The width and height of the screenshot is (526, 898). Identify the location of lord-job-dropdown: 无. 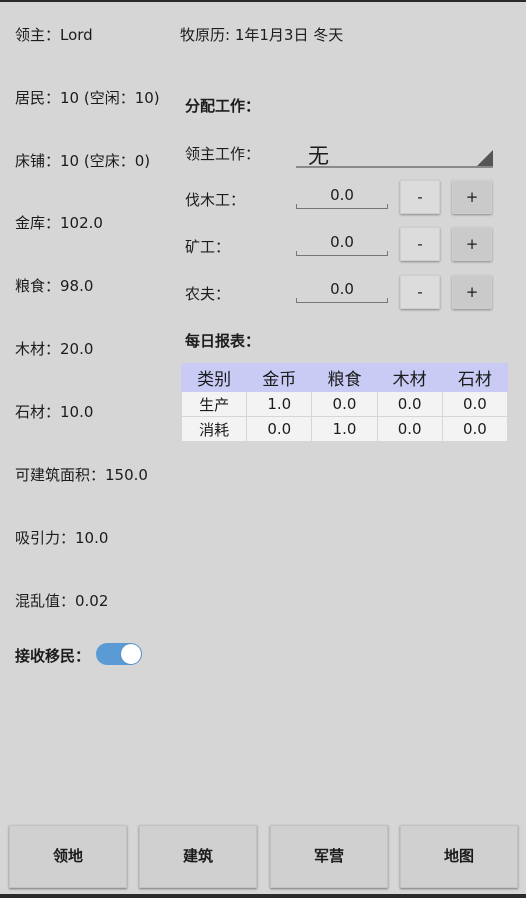
(394, 153).